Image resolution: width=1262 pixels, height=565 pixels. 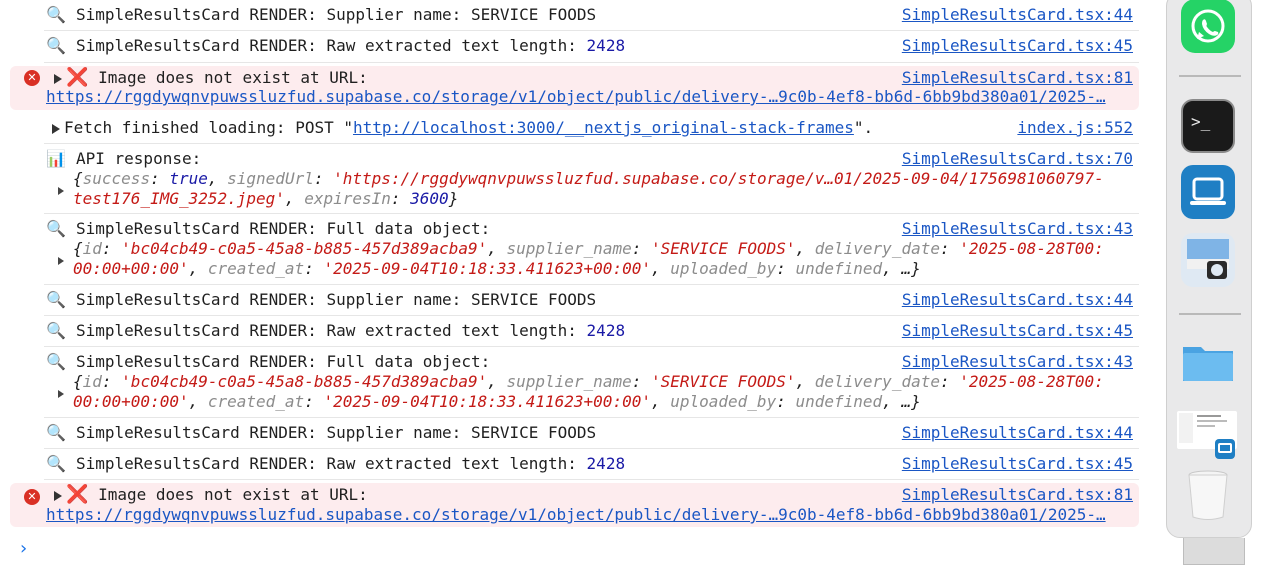 What do you see at coordinates (723, 268) in the screenshot?
I see `obj-key: uploaded_by` at bounding box center [723, 268].